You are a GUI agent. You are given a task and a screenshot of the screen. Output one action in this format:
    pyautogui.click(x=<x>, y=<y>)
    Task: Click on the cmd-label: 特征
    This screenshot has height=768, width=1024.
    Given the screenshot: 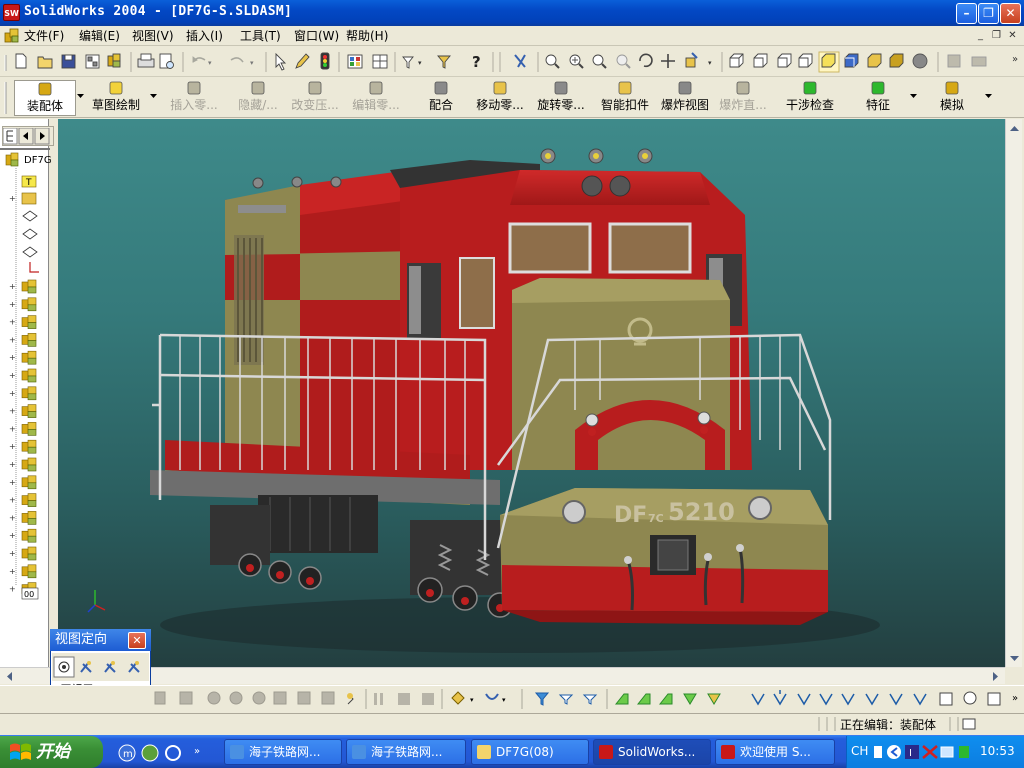 What is the action you would take?
    pyautogui.click(x=877, y=105)
    